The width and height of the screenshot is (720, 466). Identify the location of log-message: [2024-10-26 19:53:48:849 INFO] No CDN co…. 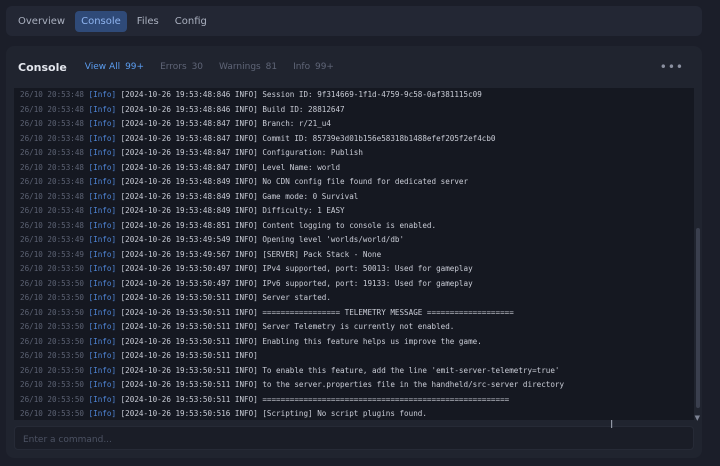
(294, 181).